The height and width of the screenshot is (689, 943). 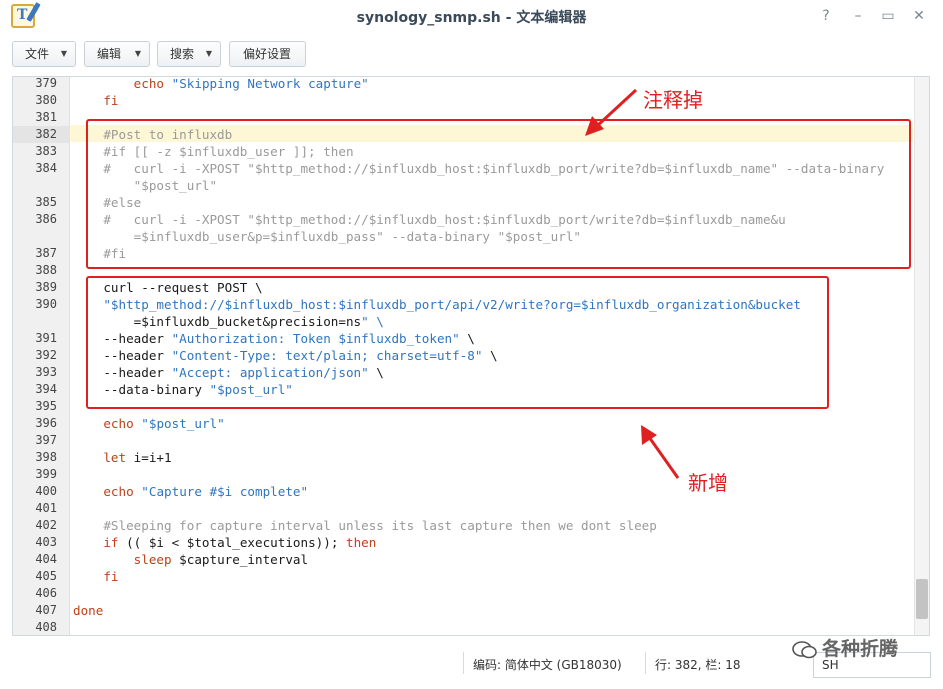 I want to click on wechat-icon, so click(x=804, y=650).